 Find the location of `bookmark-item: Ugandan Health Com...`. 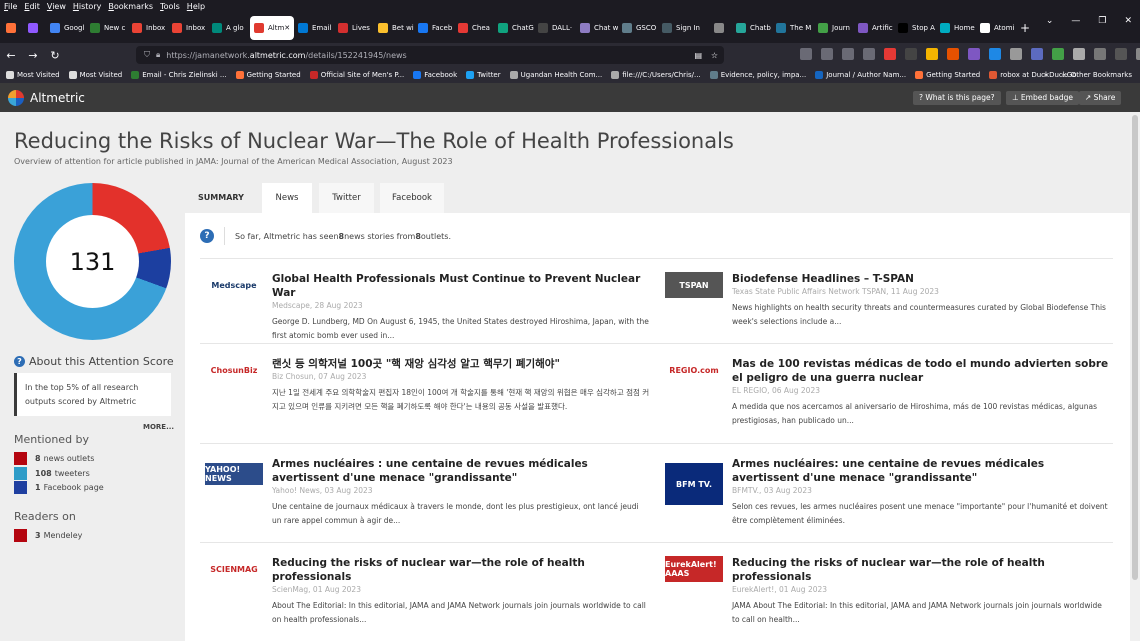

bookmark-item: Ugandan Health Com... is located at coordinates (555, 75).